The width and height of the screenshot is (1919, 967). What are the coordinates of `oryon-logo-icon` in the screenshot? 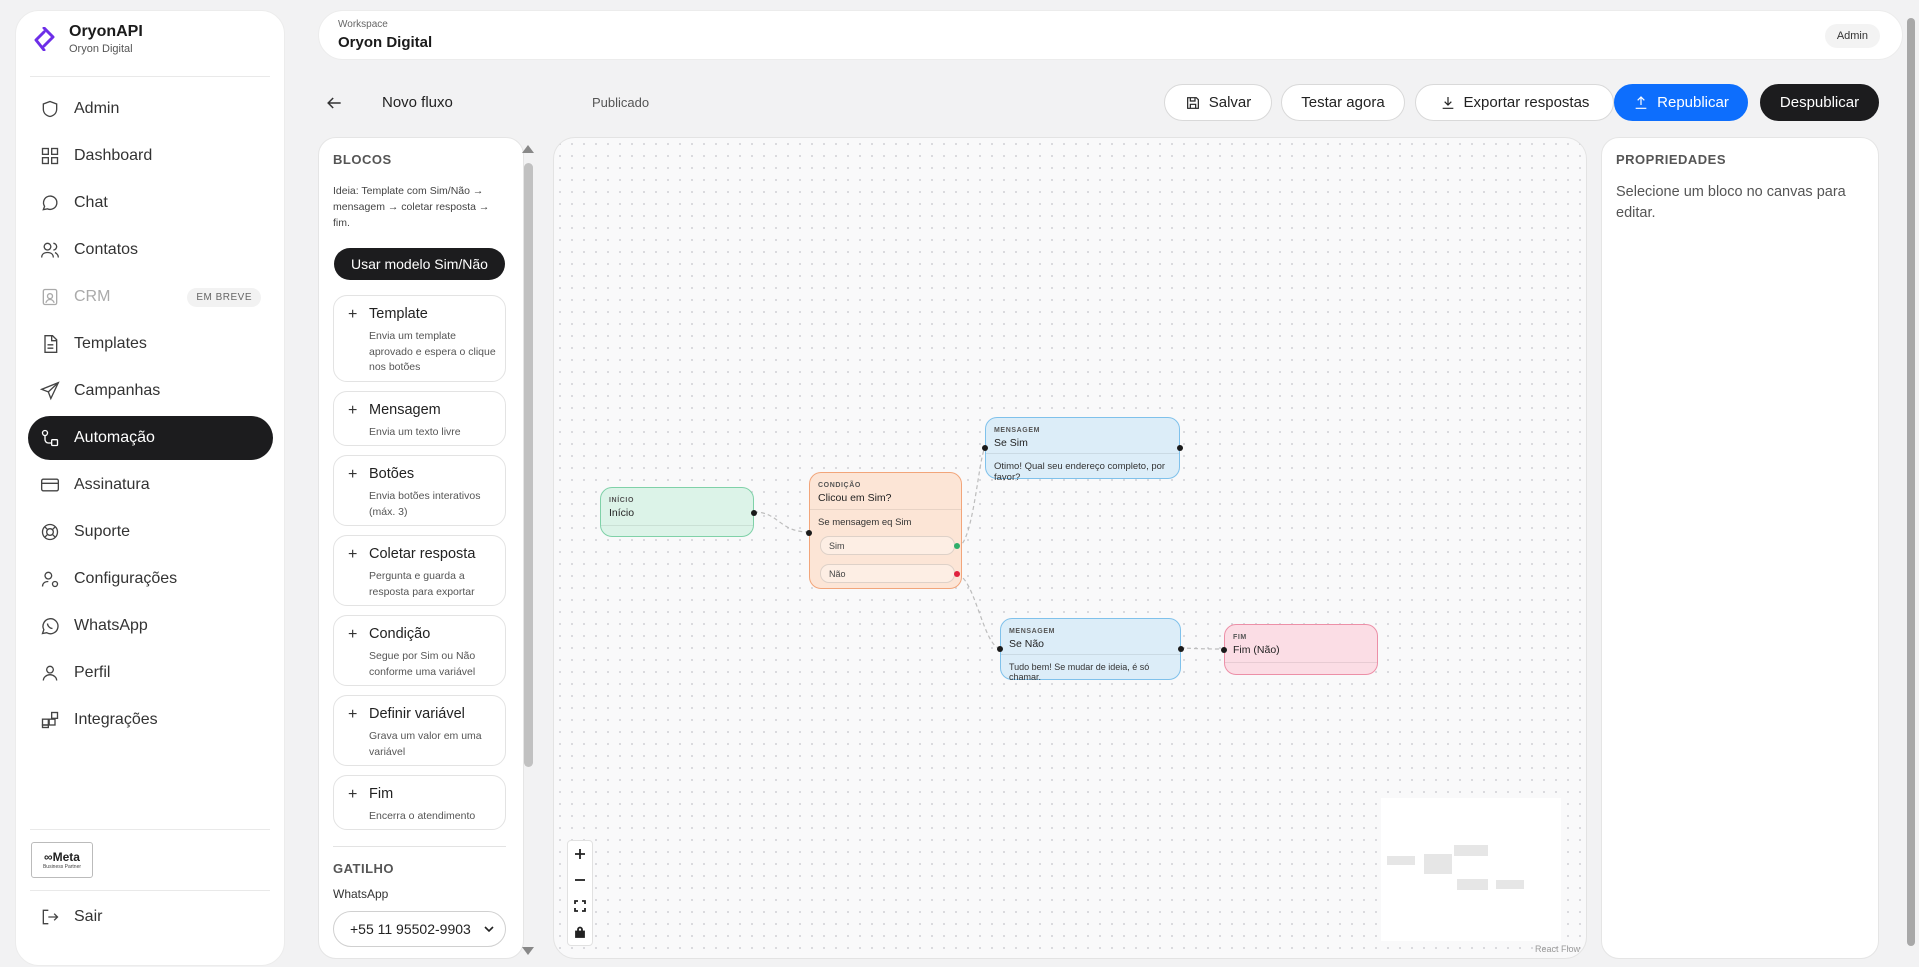 It's located at (44, 39).